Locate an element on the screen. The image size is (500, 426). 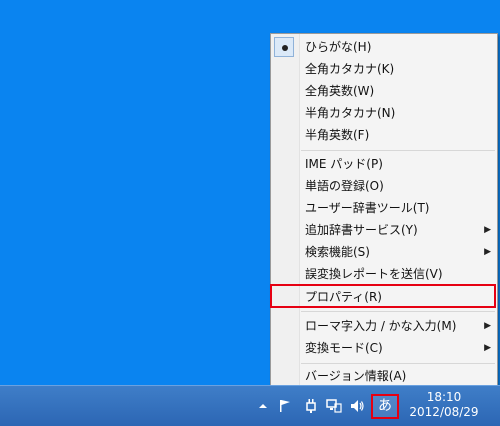
system-clock: 18:10 2012/08/29 is located at coordinates (444, 405).